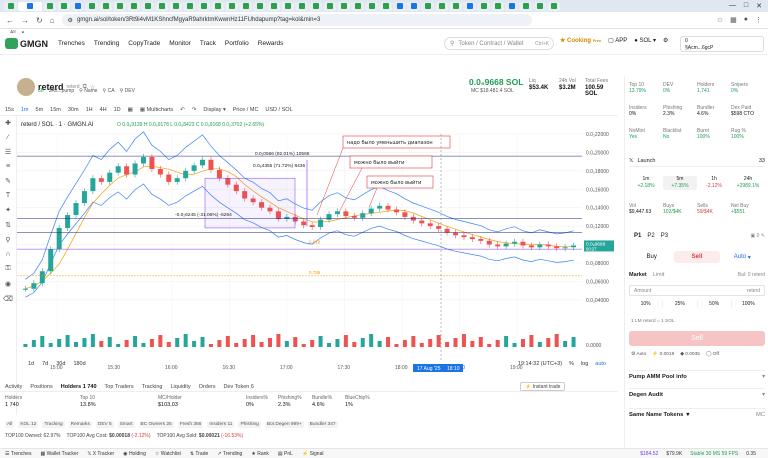 This screenshot has height=458, width=768. What do you see at coordinates (7, 254) in the screenshot?
I see `magnet-icon: ∩` at bounding box center [7, 254].